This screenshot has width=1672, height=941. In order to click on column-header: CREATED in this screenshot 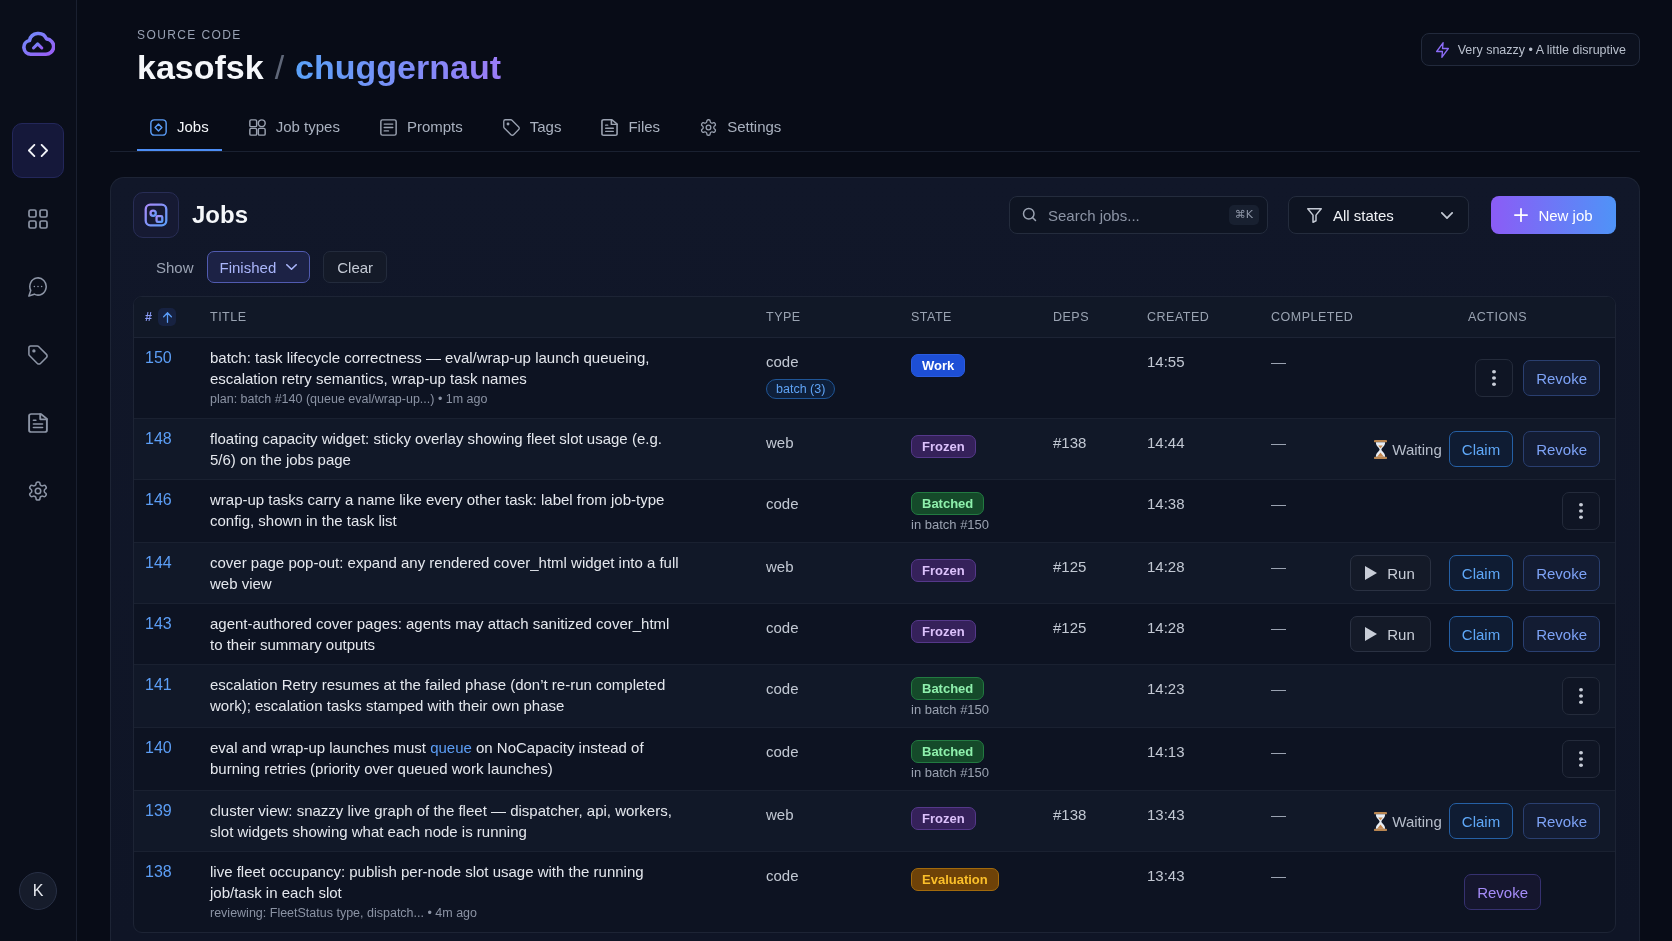, I will do `click(1178, 317)`.